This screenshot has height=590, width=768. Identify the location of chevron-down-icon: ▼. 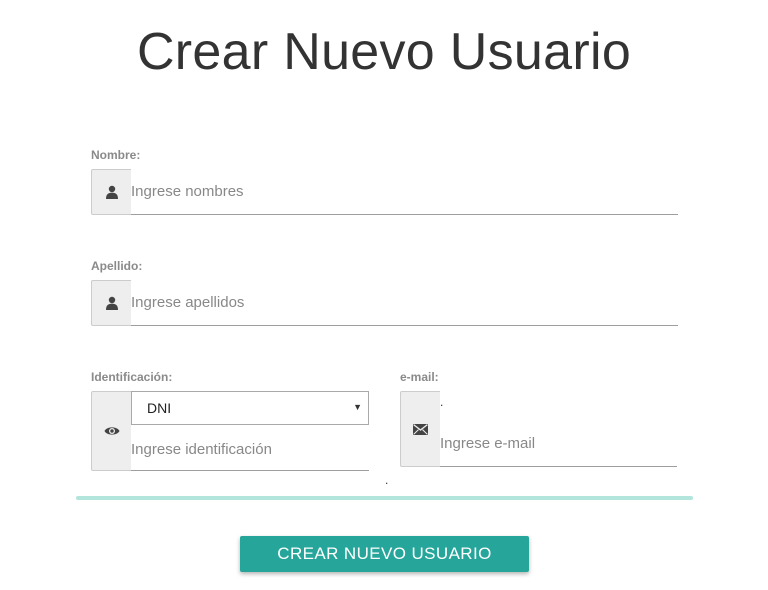
(357, 407).